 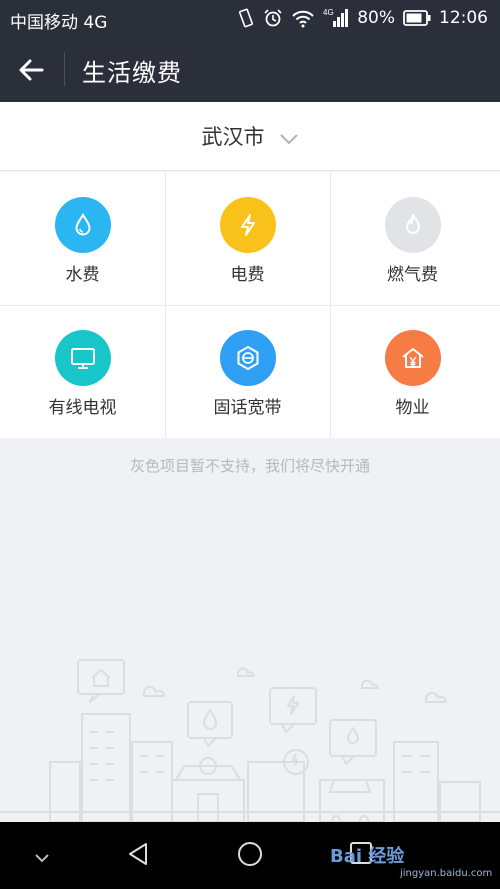 What do you see at coordinates (250, 69) in the screenshot?
I see `app-bar: 生活缴费` at bounding box center [250, 69].